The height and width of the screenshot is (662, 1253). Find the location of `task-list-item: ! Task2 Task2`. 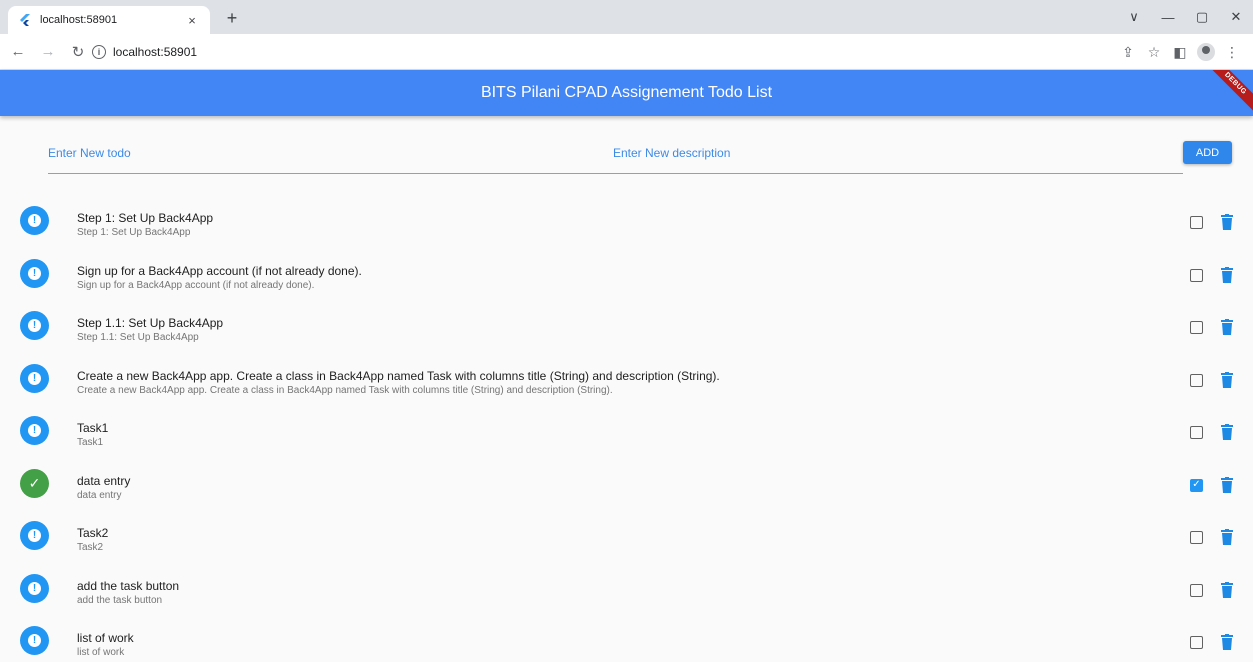

task-list-item: ! Task2 Task2 is located at coordinates (626, 535).